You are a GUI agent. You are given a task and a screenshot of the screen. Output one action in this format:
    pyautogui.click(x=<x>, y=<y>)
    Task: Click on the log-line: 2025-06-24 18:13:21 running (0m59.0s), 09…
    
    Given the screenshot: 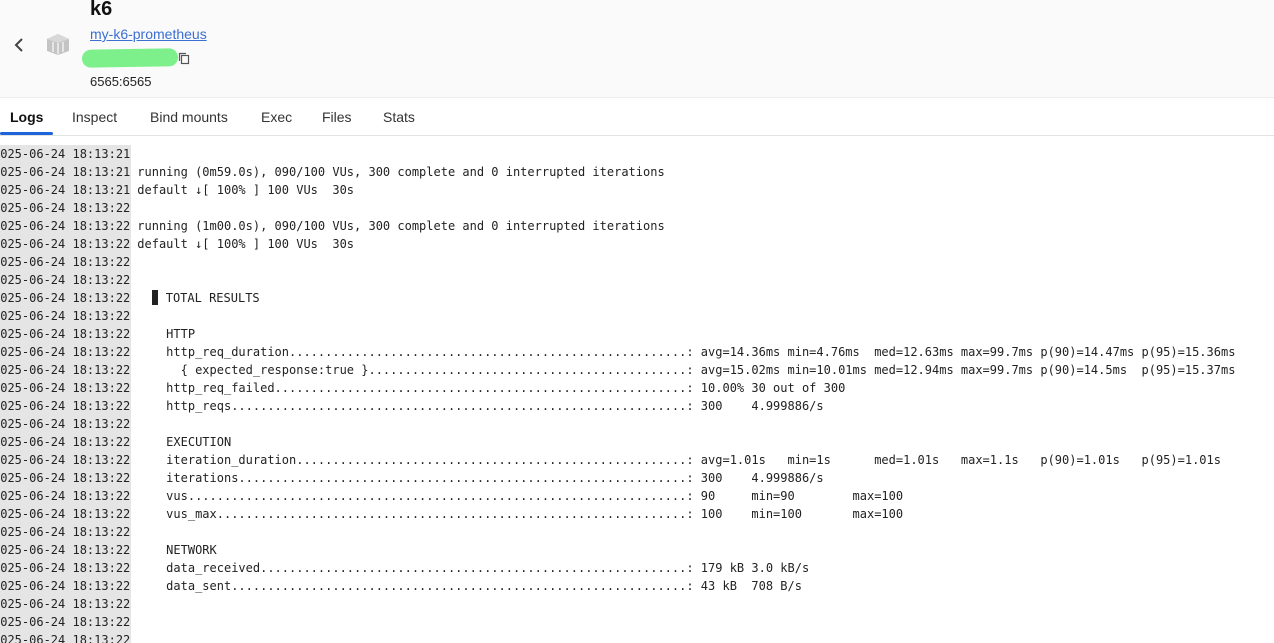 What is the action you would take?
    pyautogui.click(x=332, y=172)
    